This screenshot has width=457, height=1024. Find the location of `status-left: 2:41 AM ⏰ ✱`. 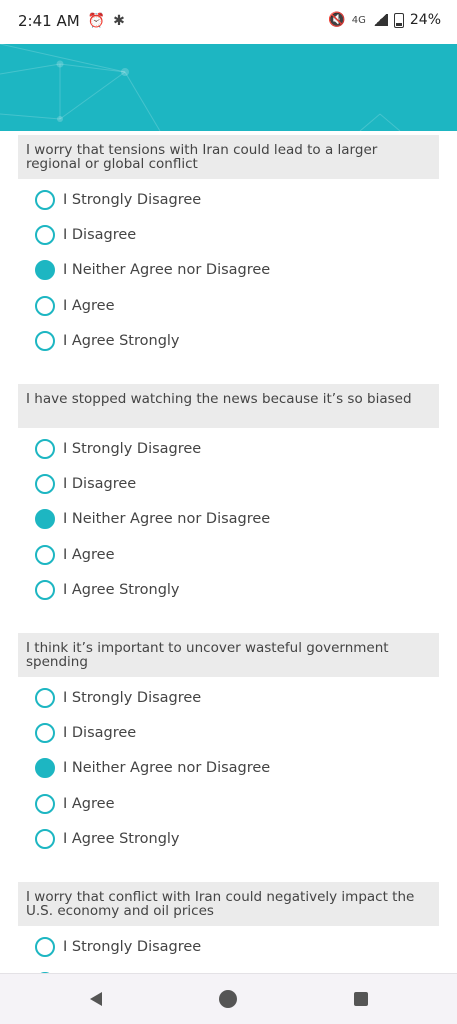

status-left: 2:41 AM ⏰ ✱ is located at coordinates (71, 21).